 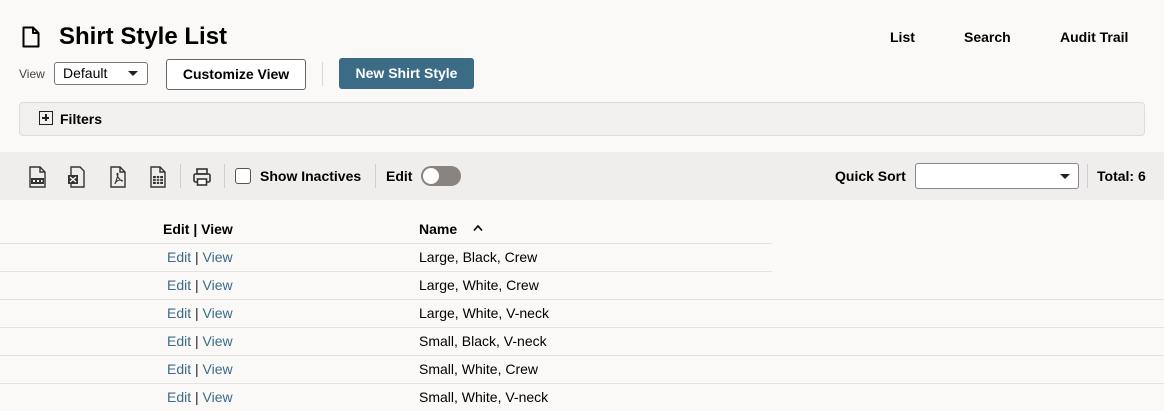 What do you see at coordinates (311, 176) in the screenshot?
I see `show-inactives-label: Show Inactives` at bounding box center [311, 176].